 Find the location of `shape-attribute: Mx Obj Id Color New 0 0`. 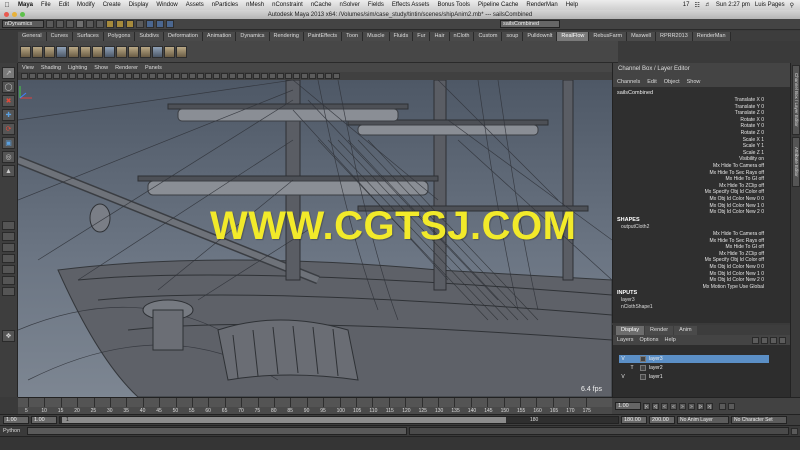

shape-attribute: Mx Obj Id Color New 0 0 is located at coordinates (737, 267).